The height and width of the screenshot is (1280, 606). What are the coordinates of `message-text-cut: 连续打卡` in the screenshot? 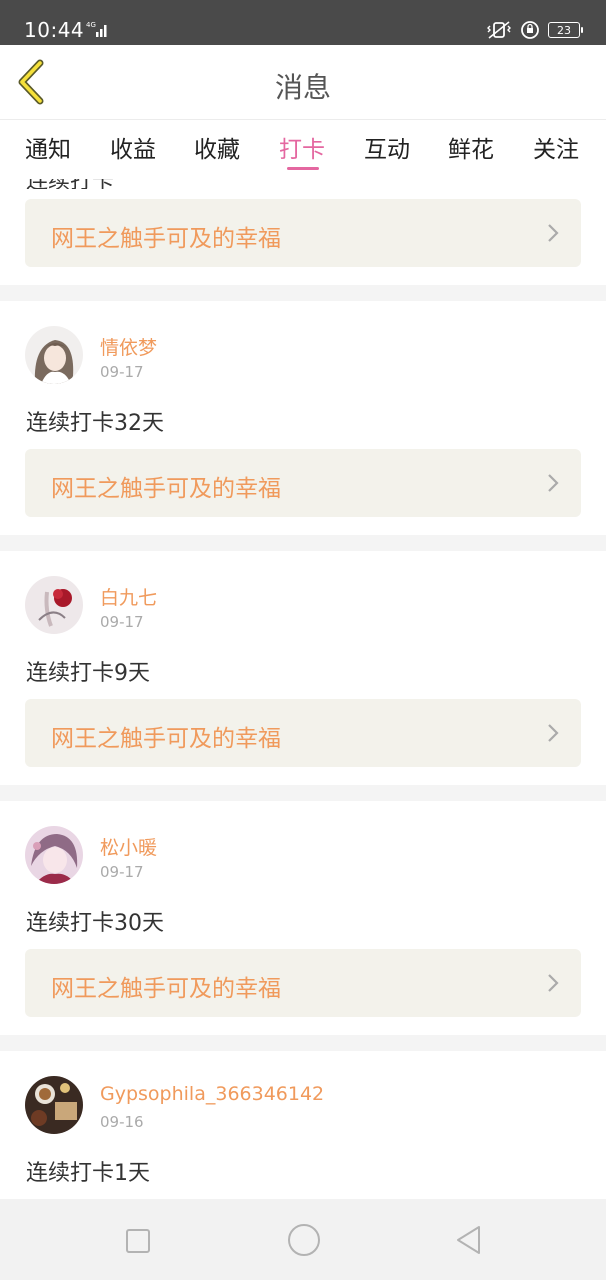 It's located at (101, 184).